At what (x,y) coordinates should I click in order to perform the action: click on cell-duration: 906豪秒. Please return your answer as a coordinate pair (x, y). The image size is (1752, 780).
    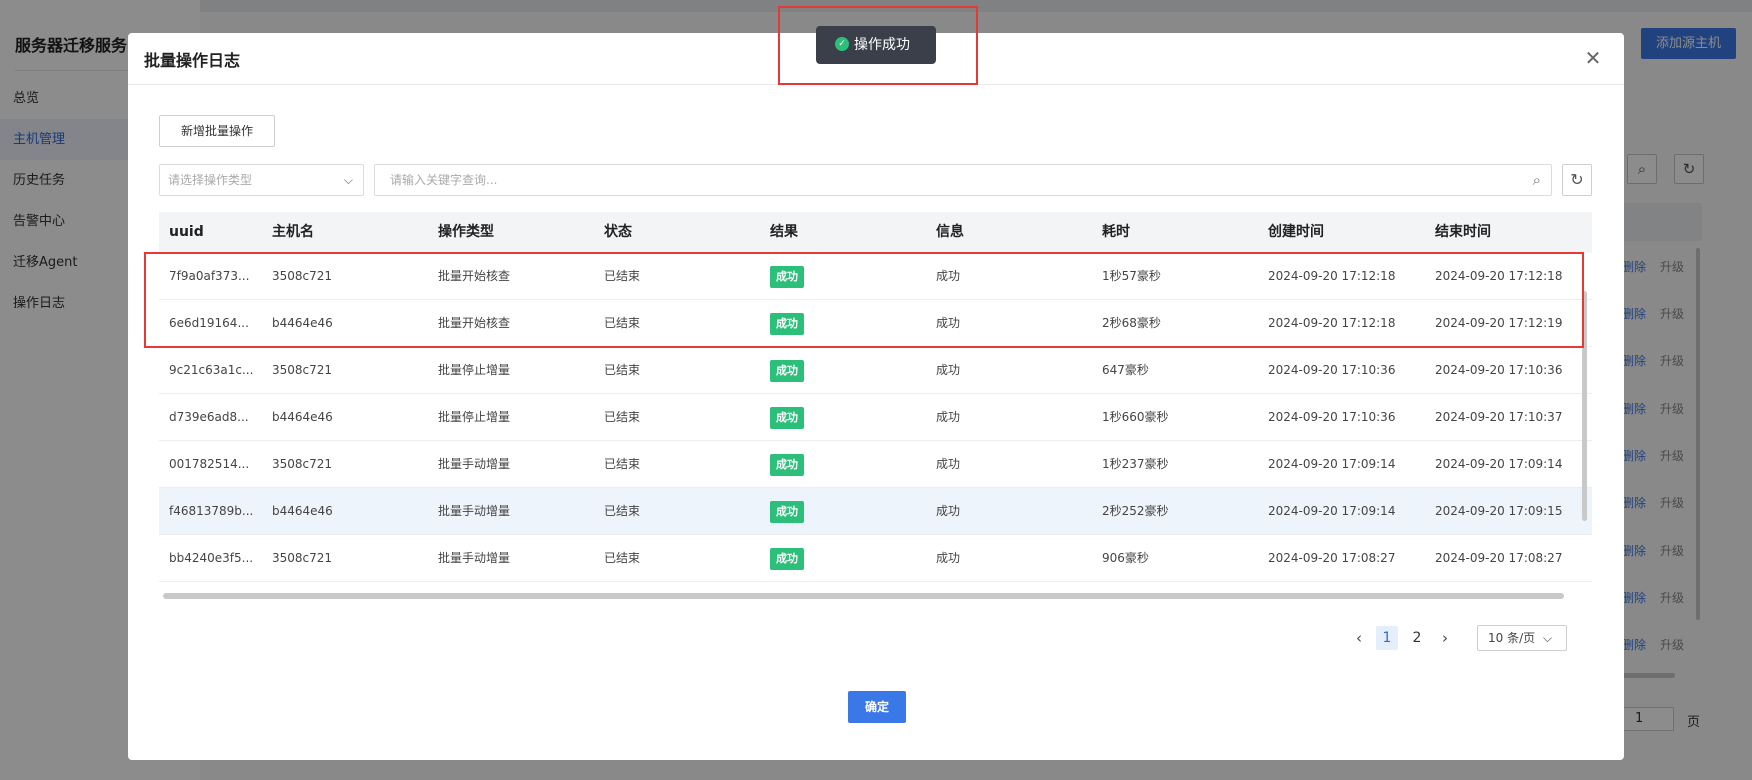
    Looking at the image, I should click on (1125, 558).